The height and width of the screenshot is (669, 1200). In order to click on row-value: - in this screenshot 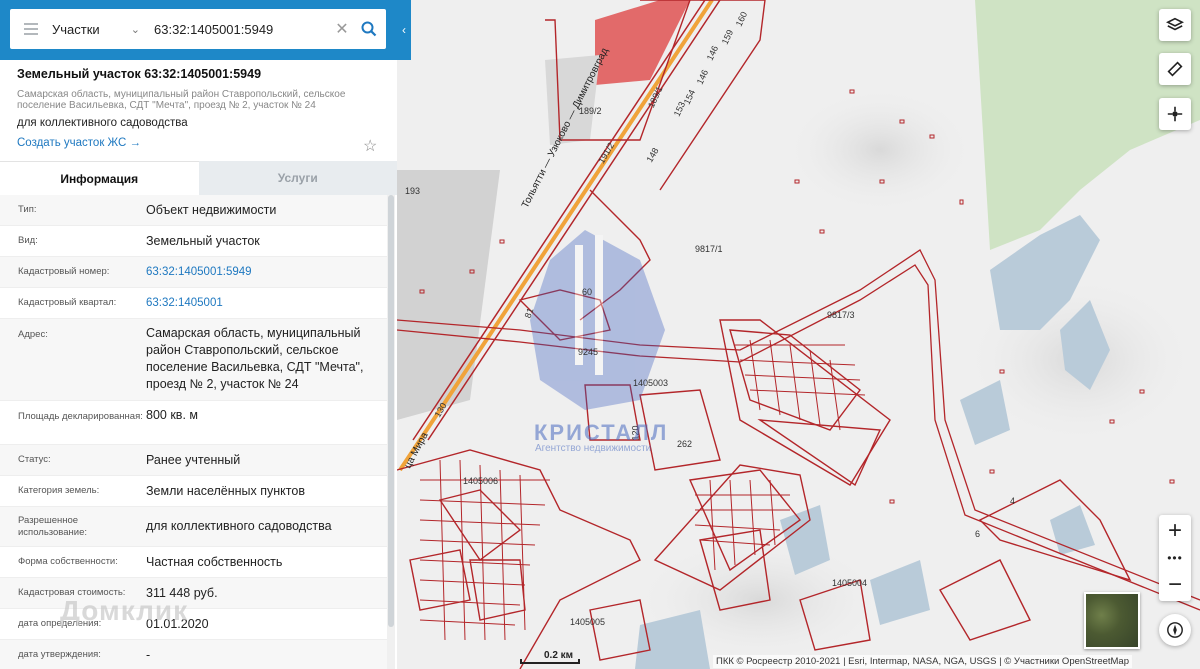, I will do `click(148, 654)`.